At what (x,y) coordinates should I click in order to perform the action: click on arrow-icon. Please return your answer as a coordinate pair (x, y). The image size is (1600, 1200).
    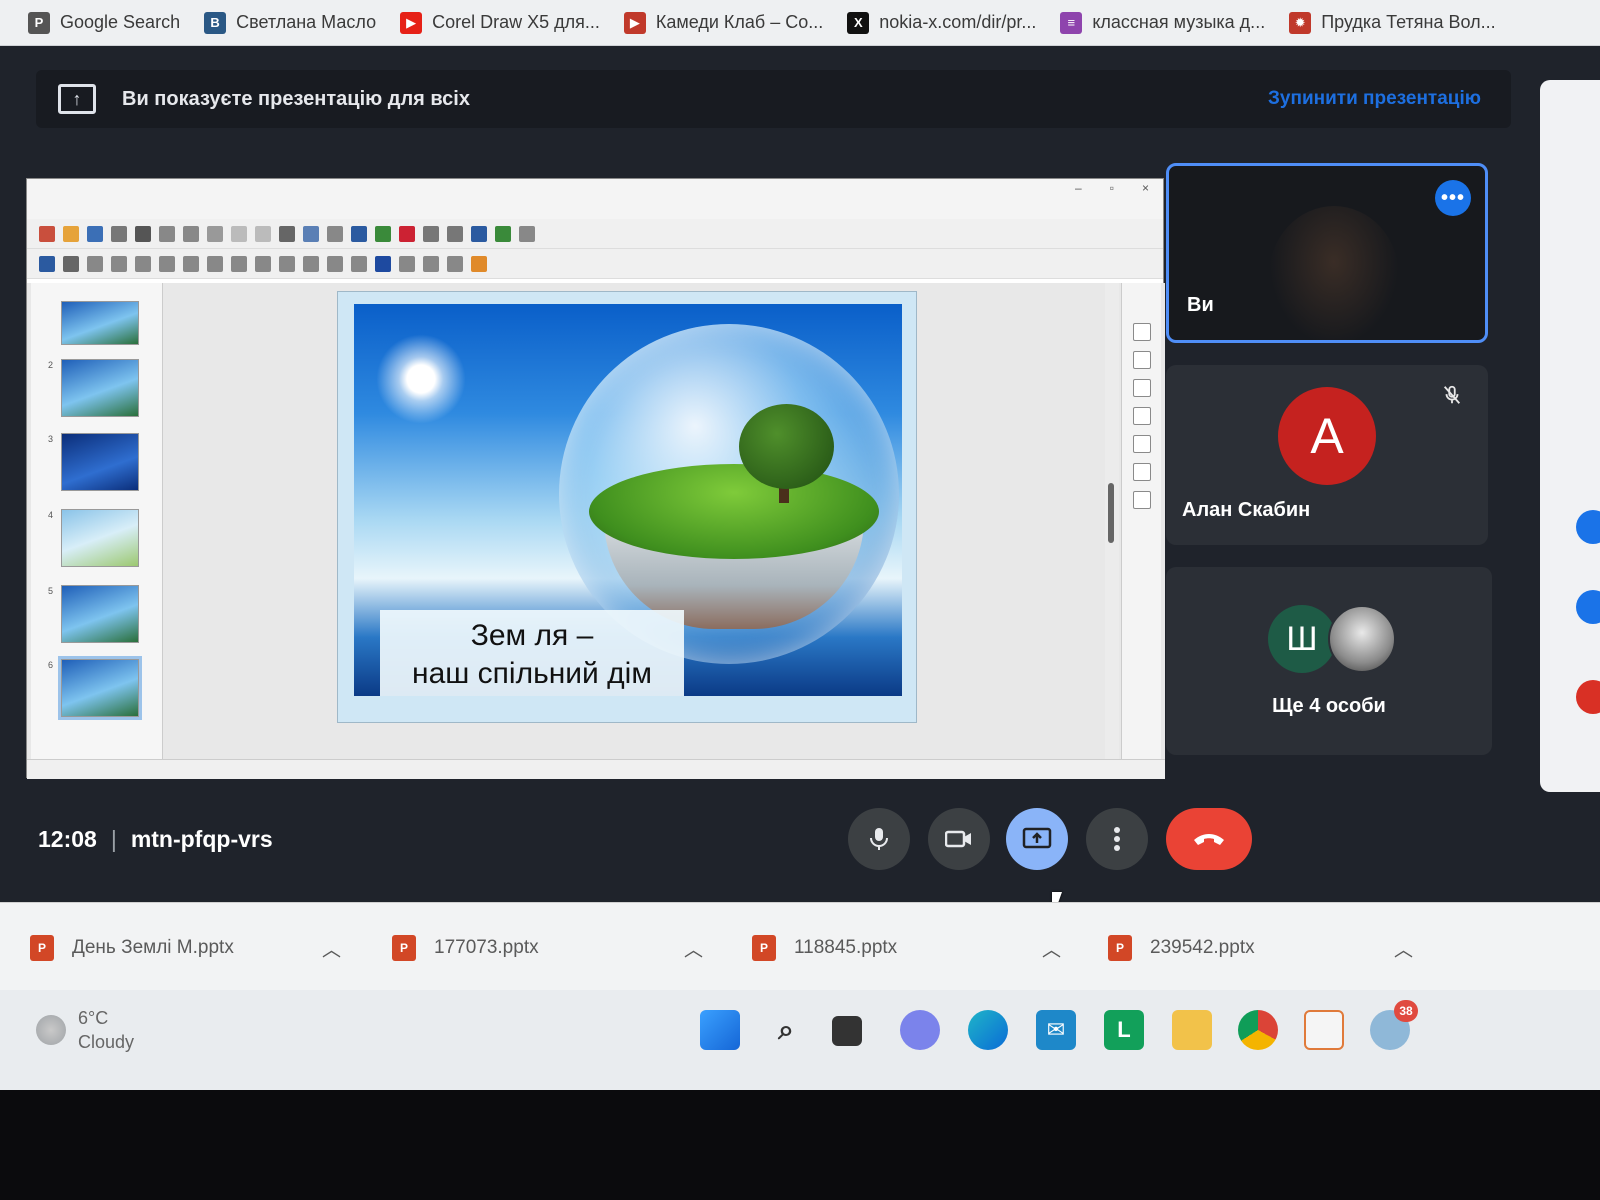
    Looking at the image, I should click on (167, 263).